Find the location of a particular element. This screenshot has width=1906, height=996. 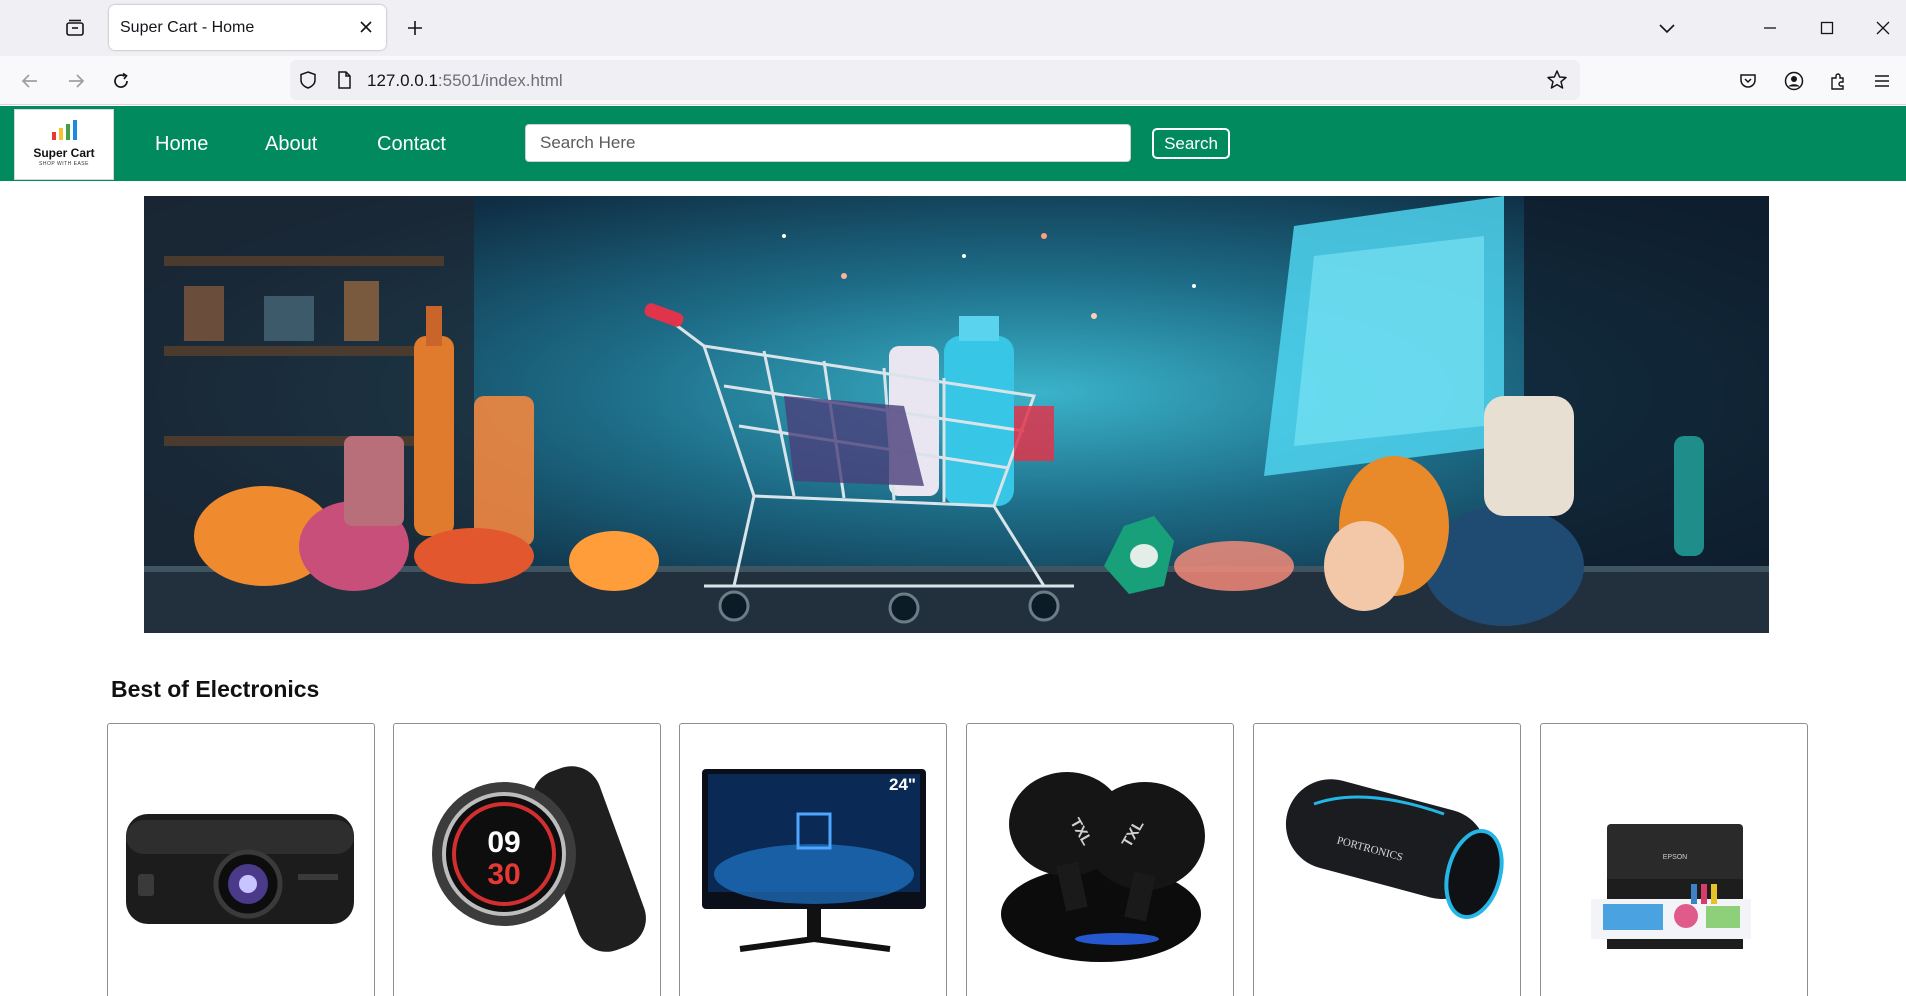

projector-icon is located at coordinates (240, 869).